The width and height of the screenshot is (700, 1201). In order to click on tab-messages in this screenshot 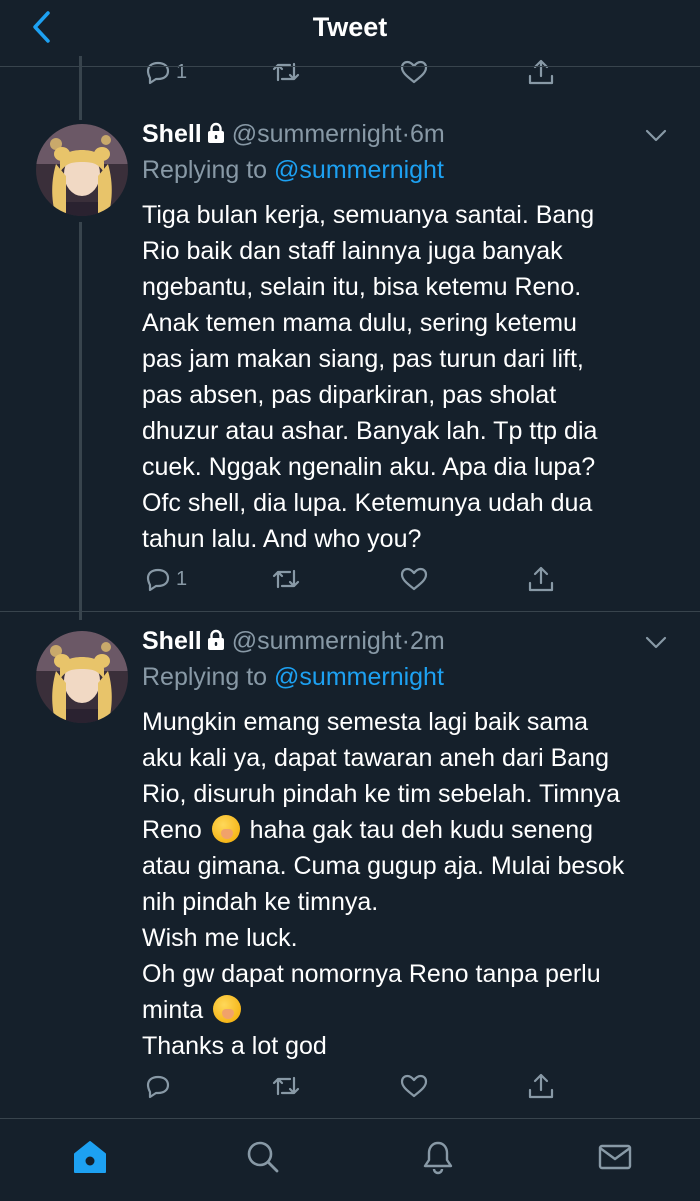, I will do `click(615, 1157)`.